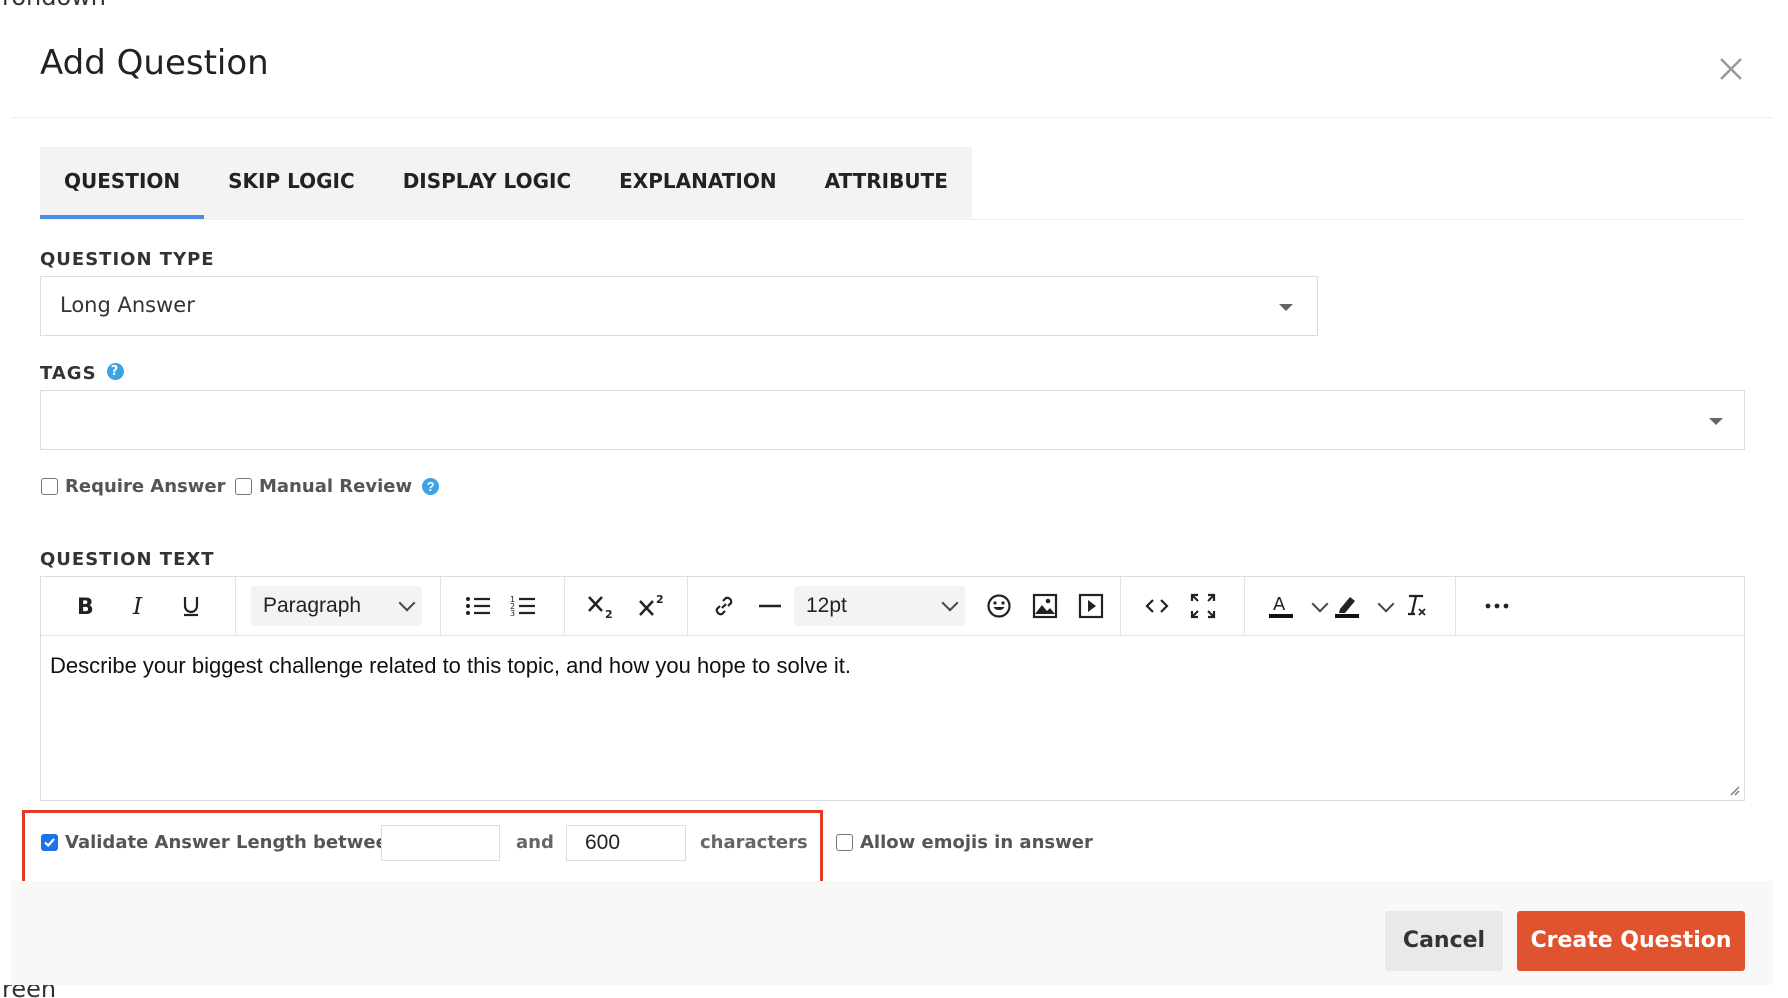 The width and height of the screenshot is (1788, 998). I want to click on background-fragment-text: rondown, so click(54, 5).